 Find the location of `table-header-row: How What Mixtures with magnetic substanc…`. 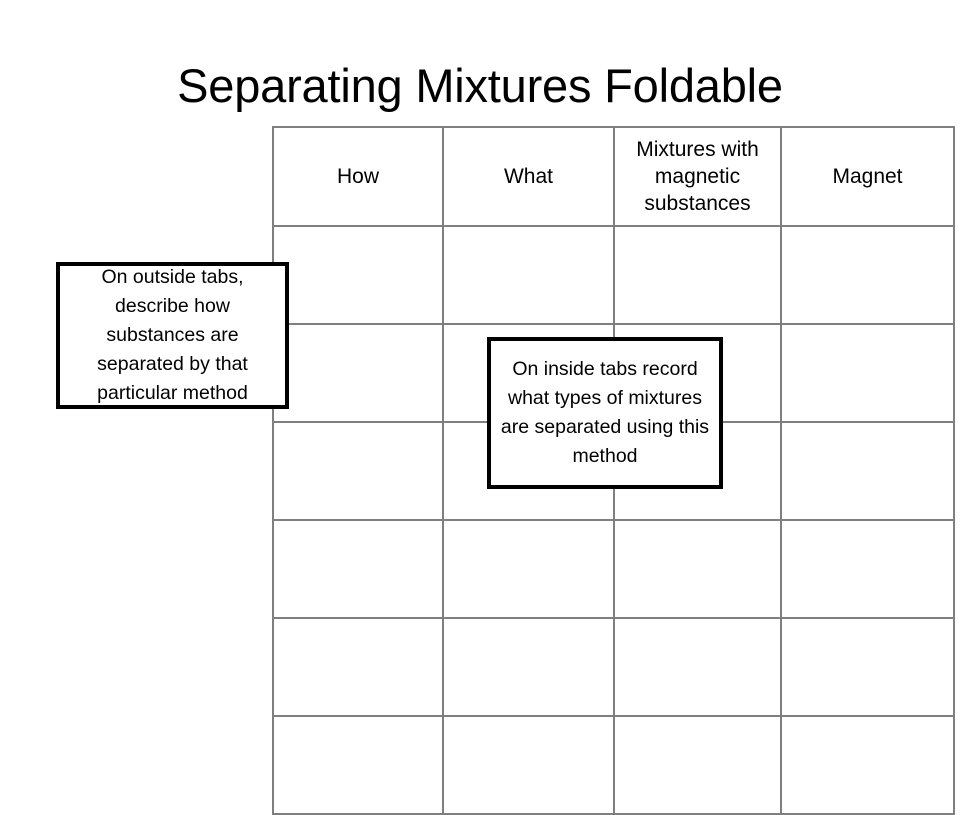

table-header-row: How What Mixtures with magnetic substanc… is located at coordinates (613, 176).